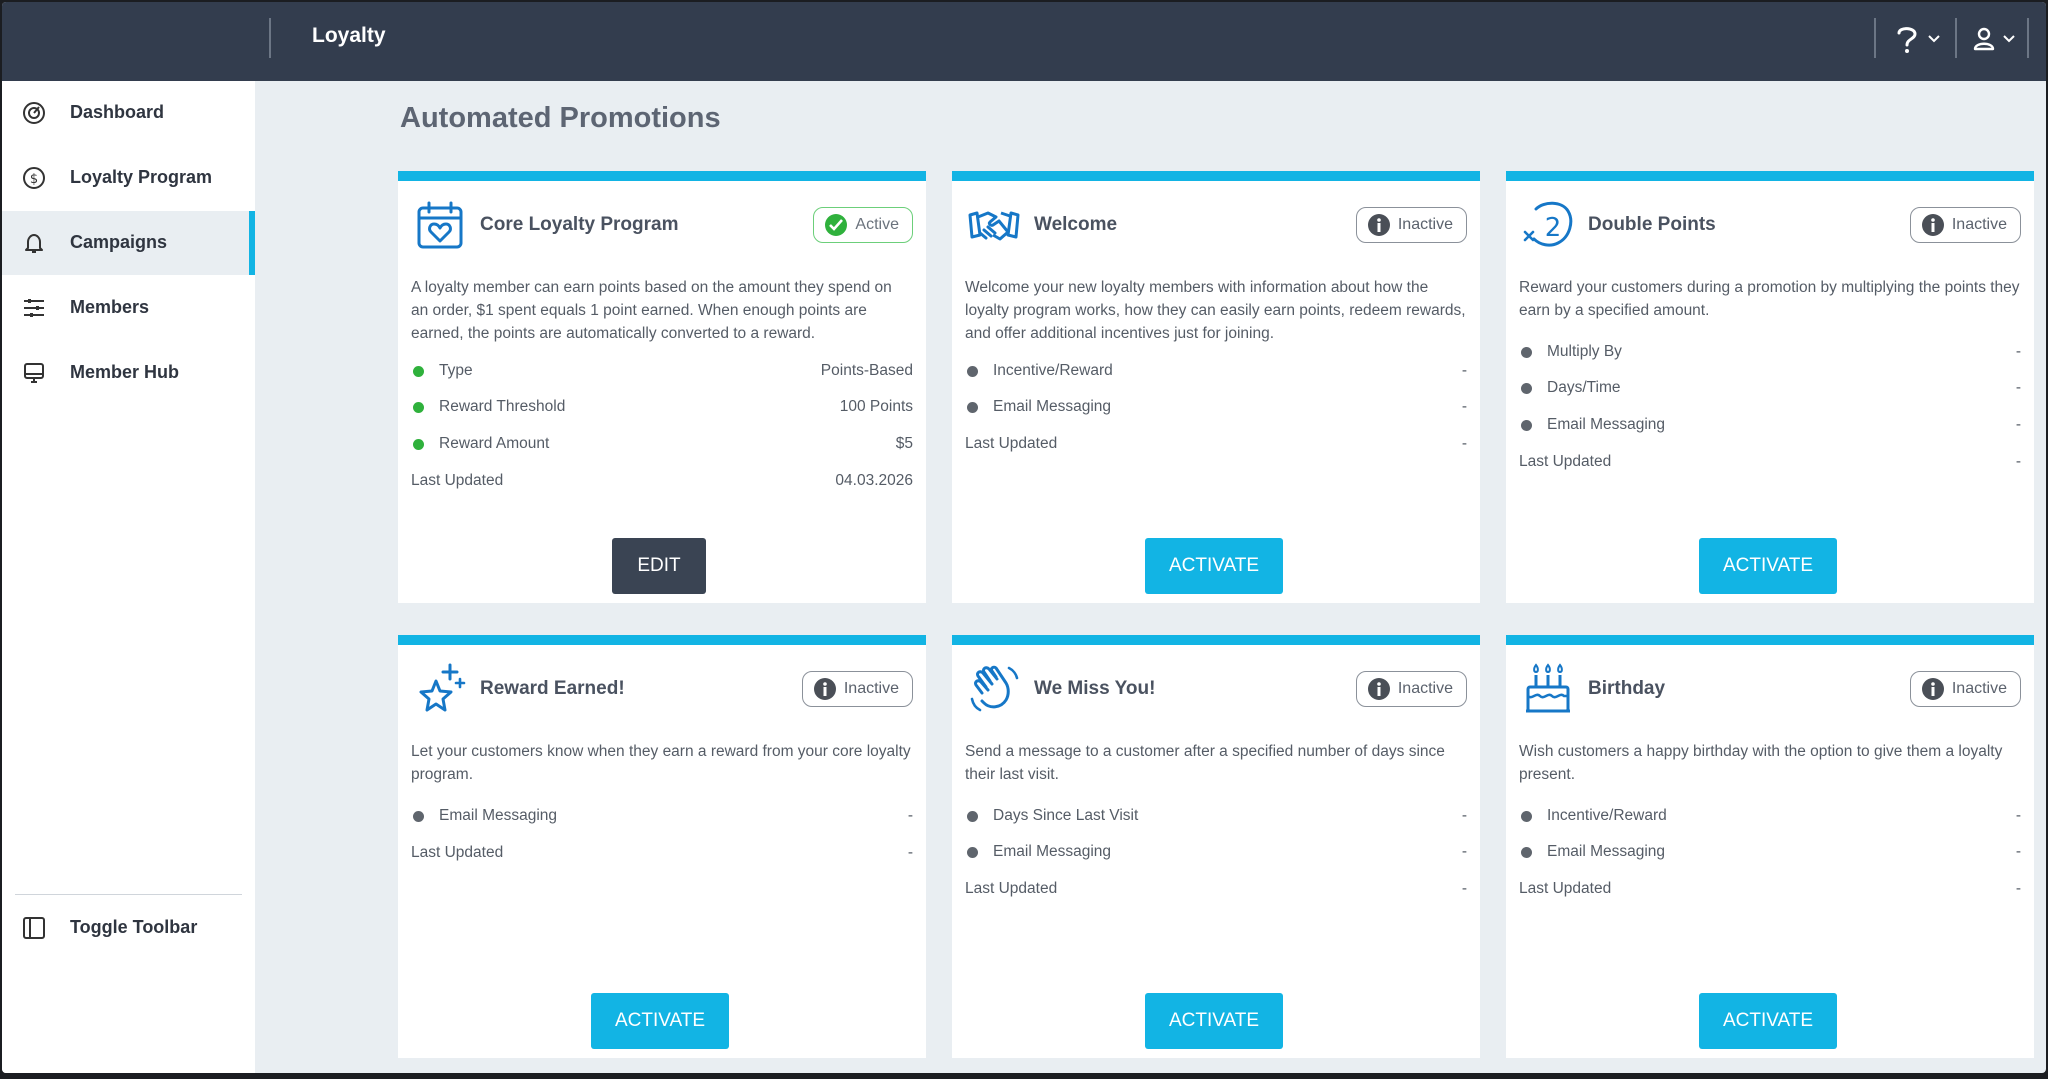  I want to click on status-badge: Active, so click(863, 225).